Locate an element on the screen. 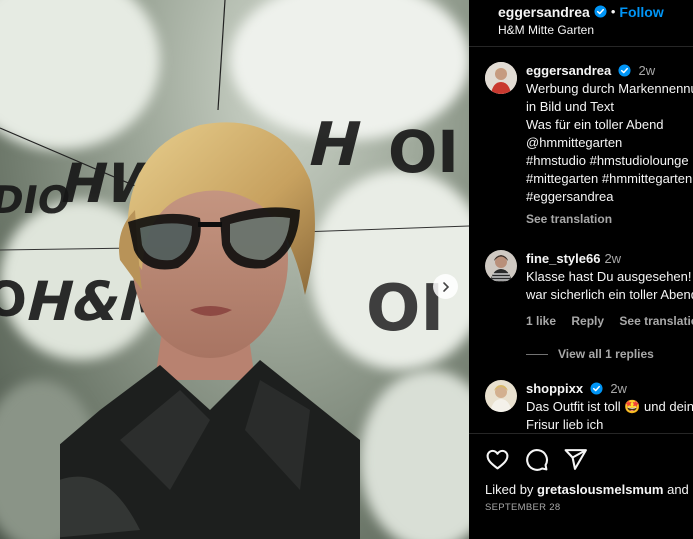  comment-username: shoppixx is located at coordinates (554, 388).